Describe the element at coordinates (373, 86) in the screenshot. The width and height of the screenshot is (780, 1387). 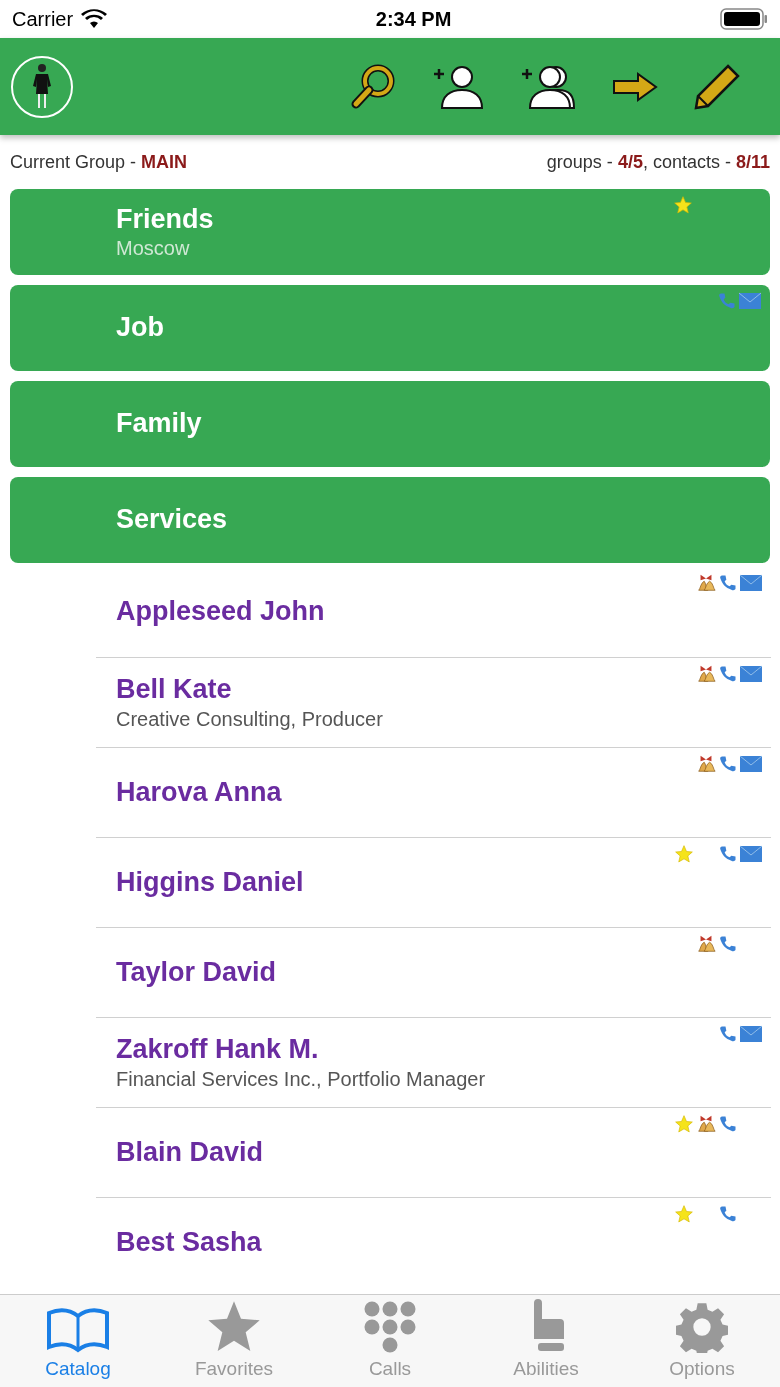
I see `search-icon` at that location.